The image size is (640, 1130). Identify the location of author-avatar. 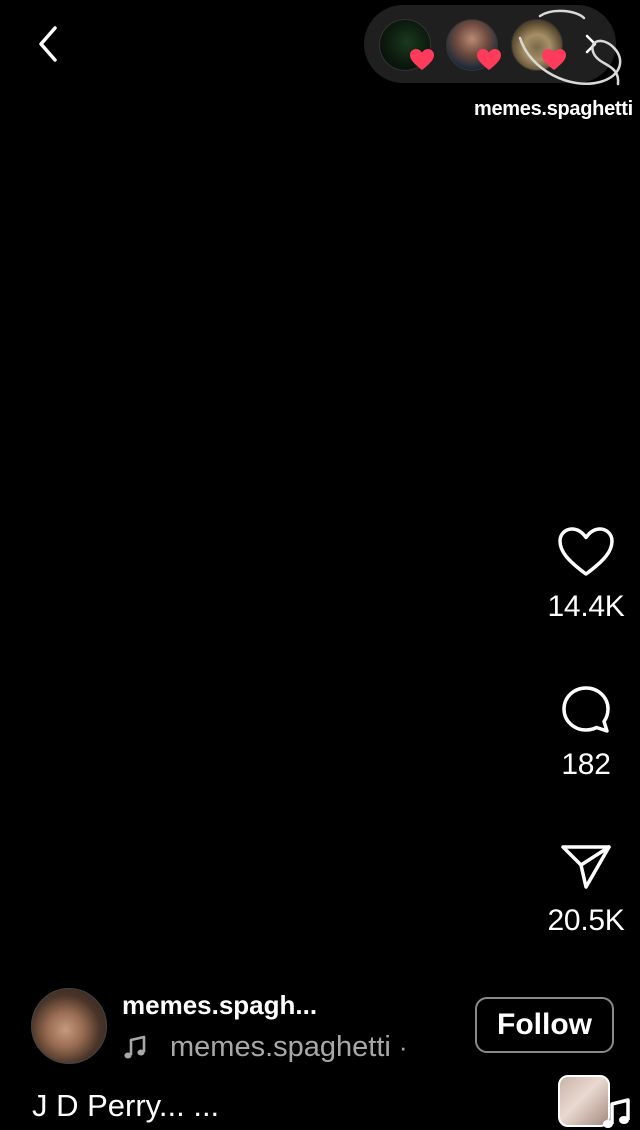
(69, 1026).